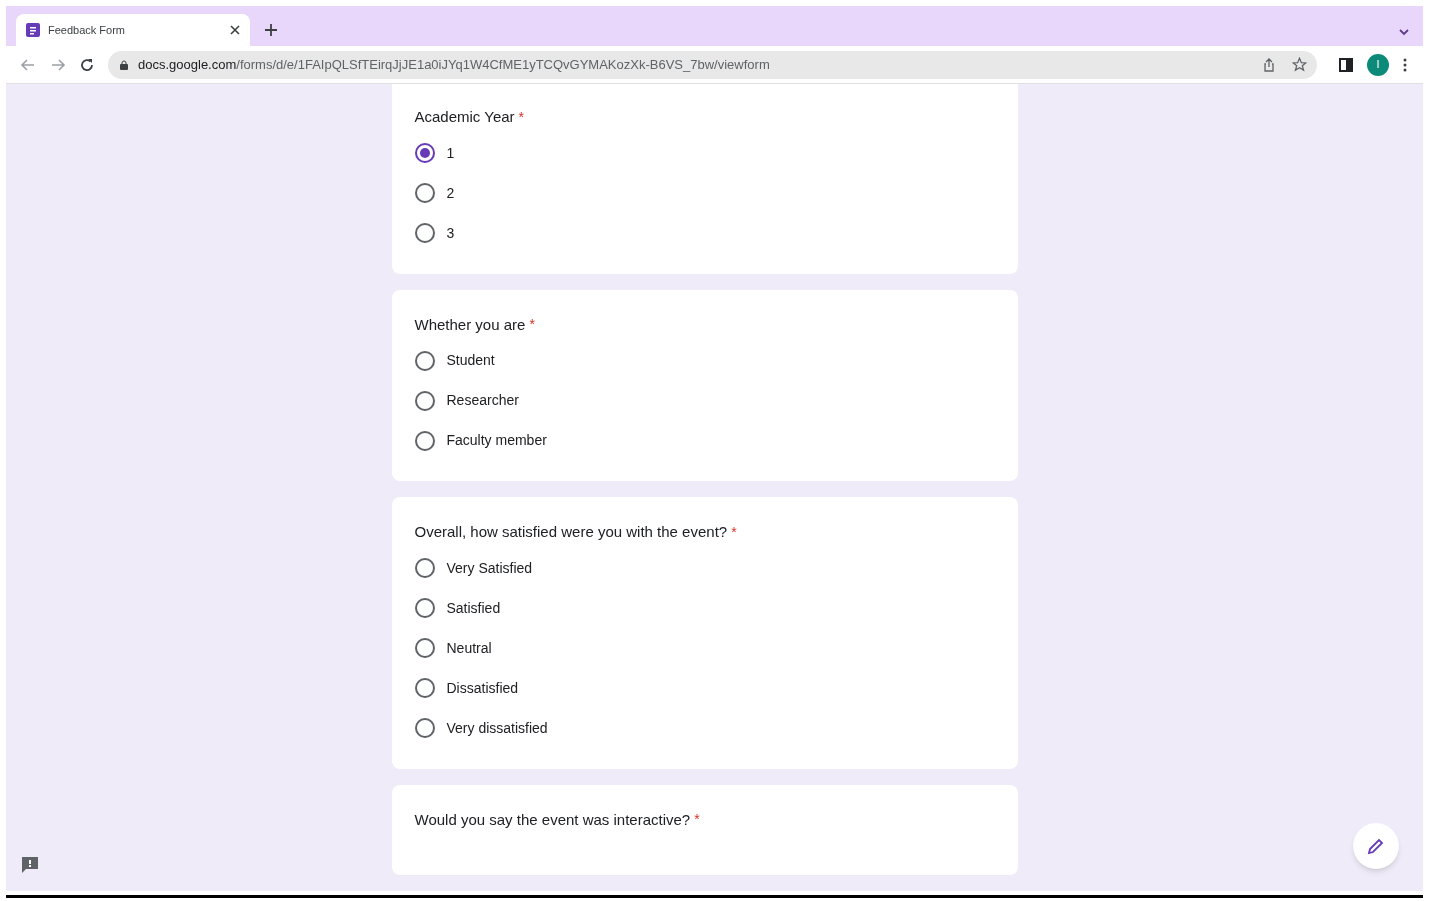 The width and height of the screenshot is (1431, 901). What do you see at coordinates (1299, 64) in the screenshot?
I see `star-icon` at bounding box center [1299, 64].